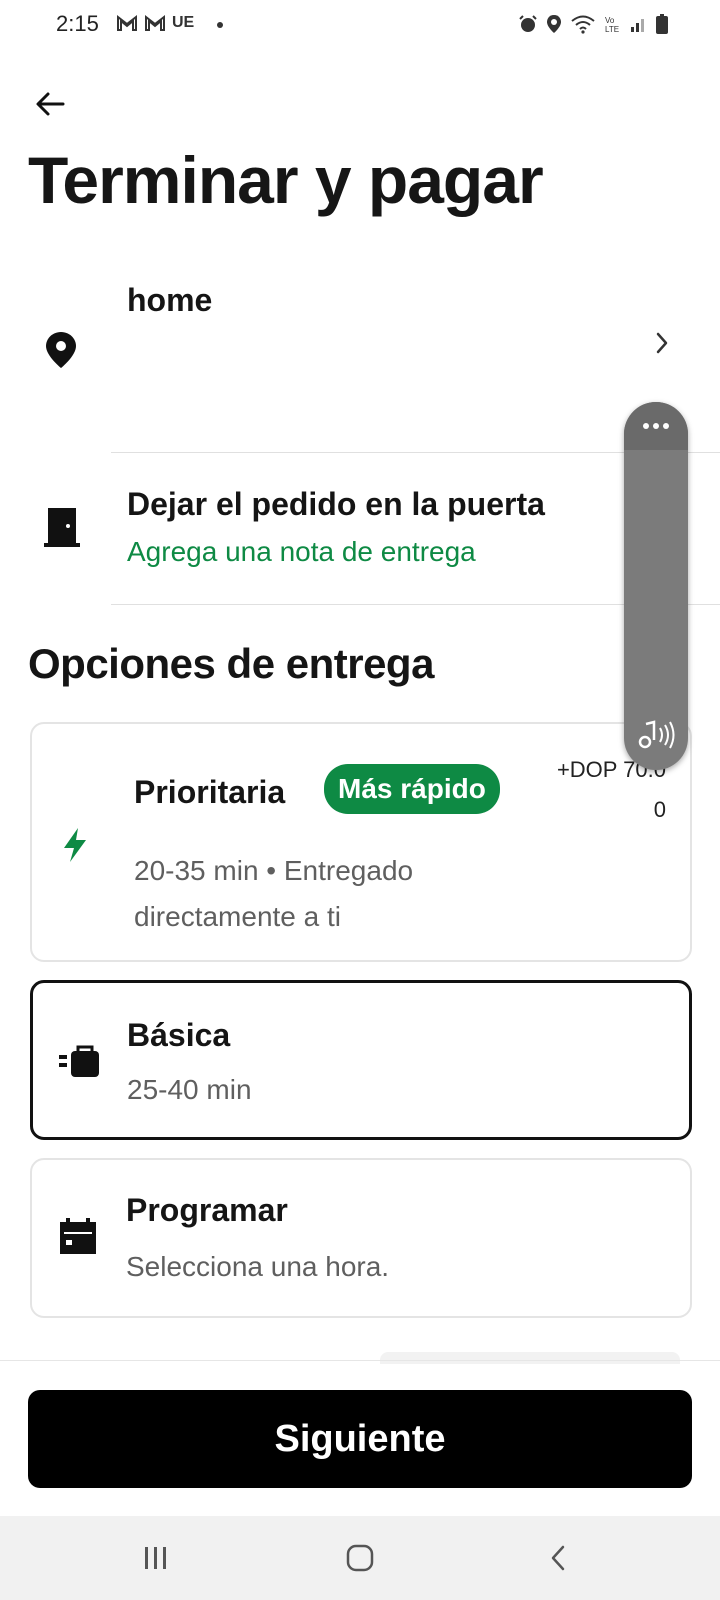 The height and width of the screenshot is (1600, 720). I want to click on option-eta: 20-35 min • Entregado, so click(274, 870).